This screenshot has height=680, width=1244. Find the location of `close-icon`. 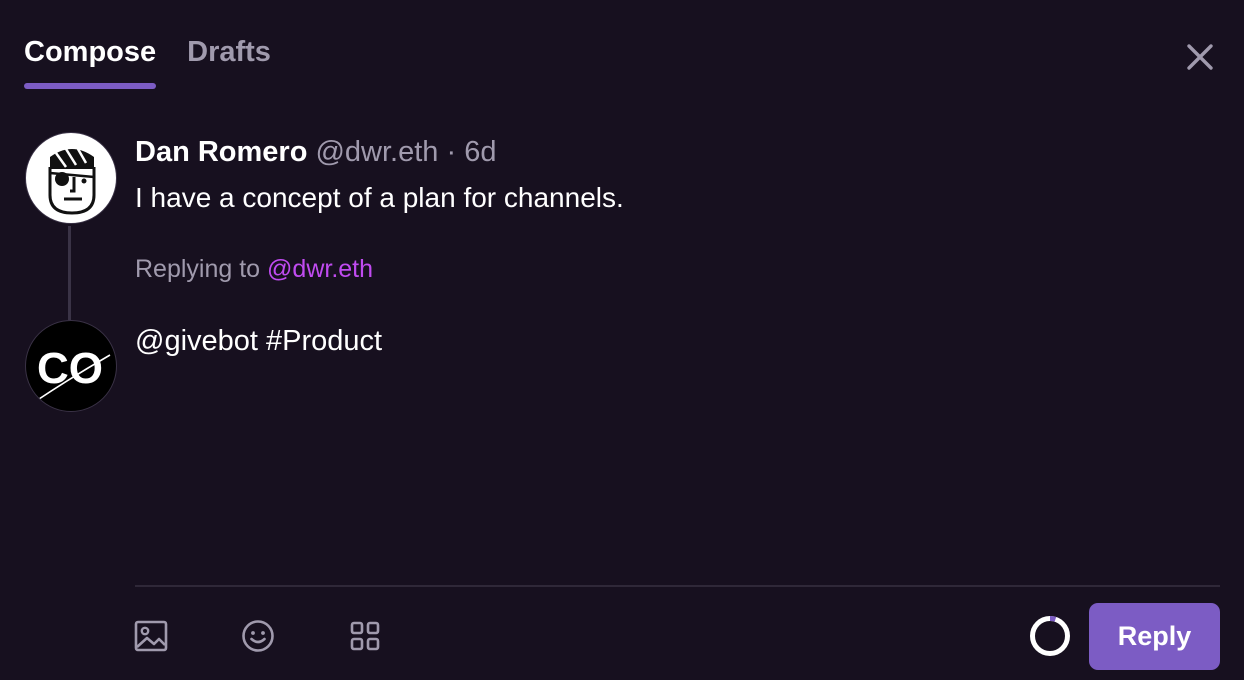

close-icon is located at coordinates (1200, 57).